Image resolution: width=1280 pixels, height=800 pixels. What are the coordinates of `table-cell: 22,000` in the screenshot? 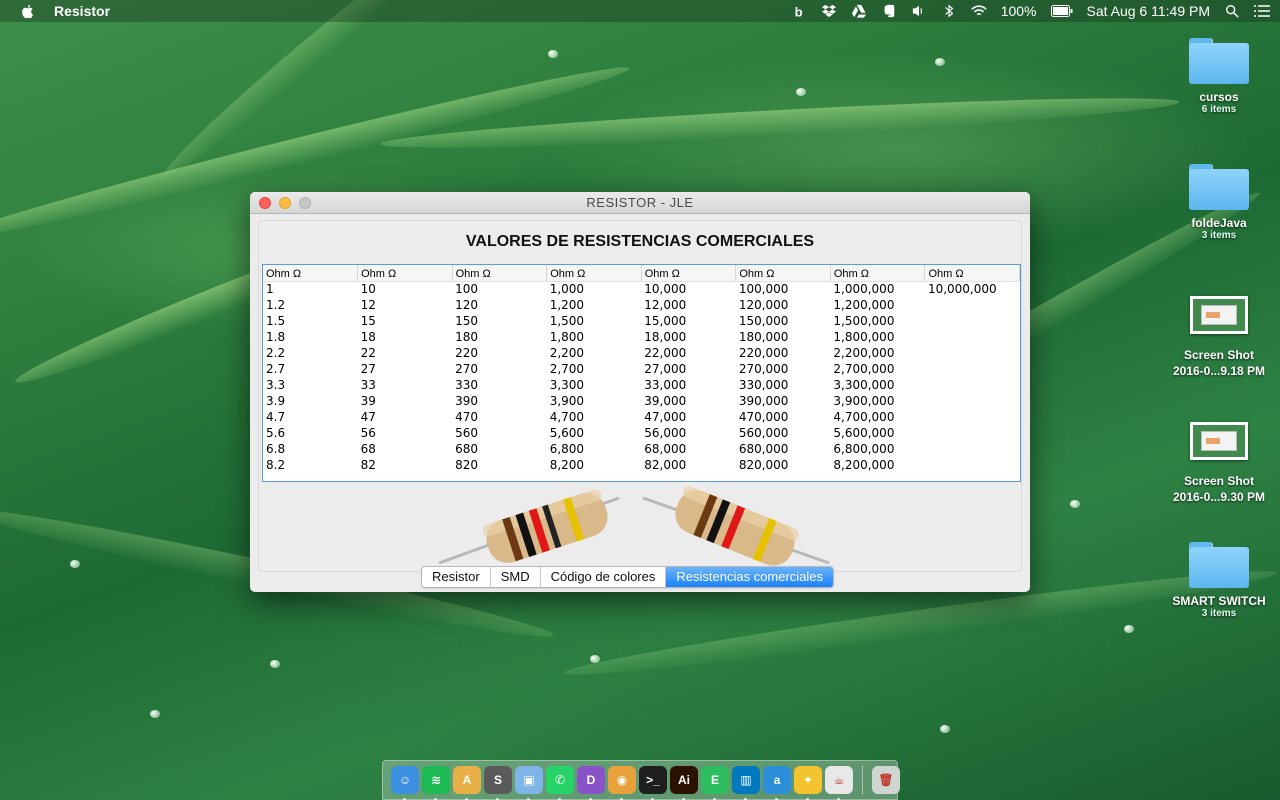 It's located at (688, 353).